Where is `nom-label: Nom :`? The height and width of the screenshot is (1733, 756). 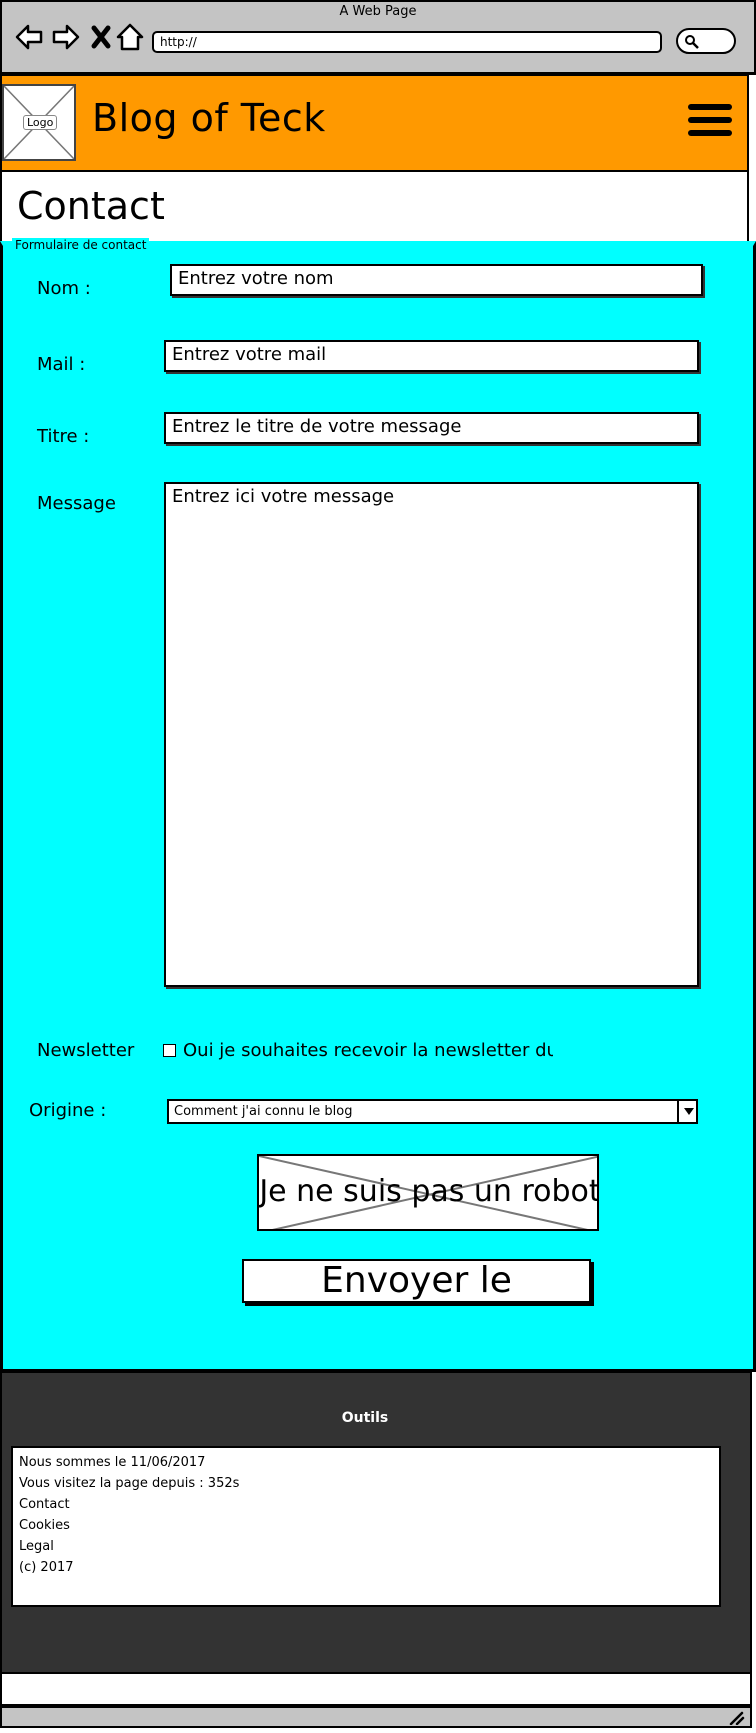
nom-label: Nom : is located at coordinates (64, 288).